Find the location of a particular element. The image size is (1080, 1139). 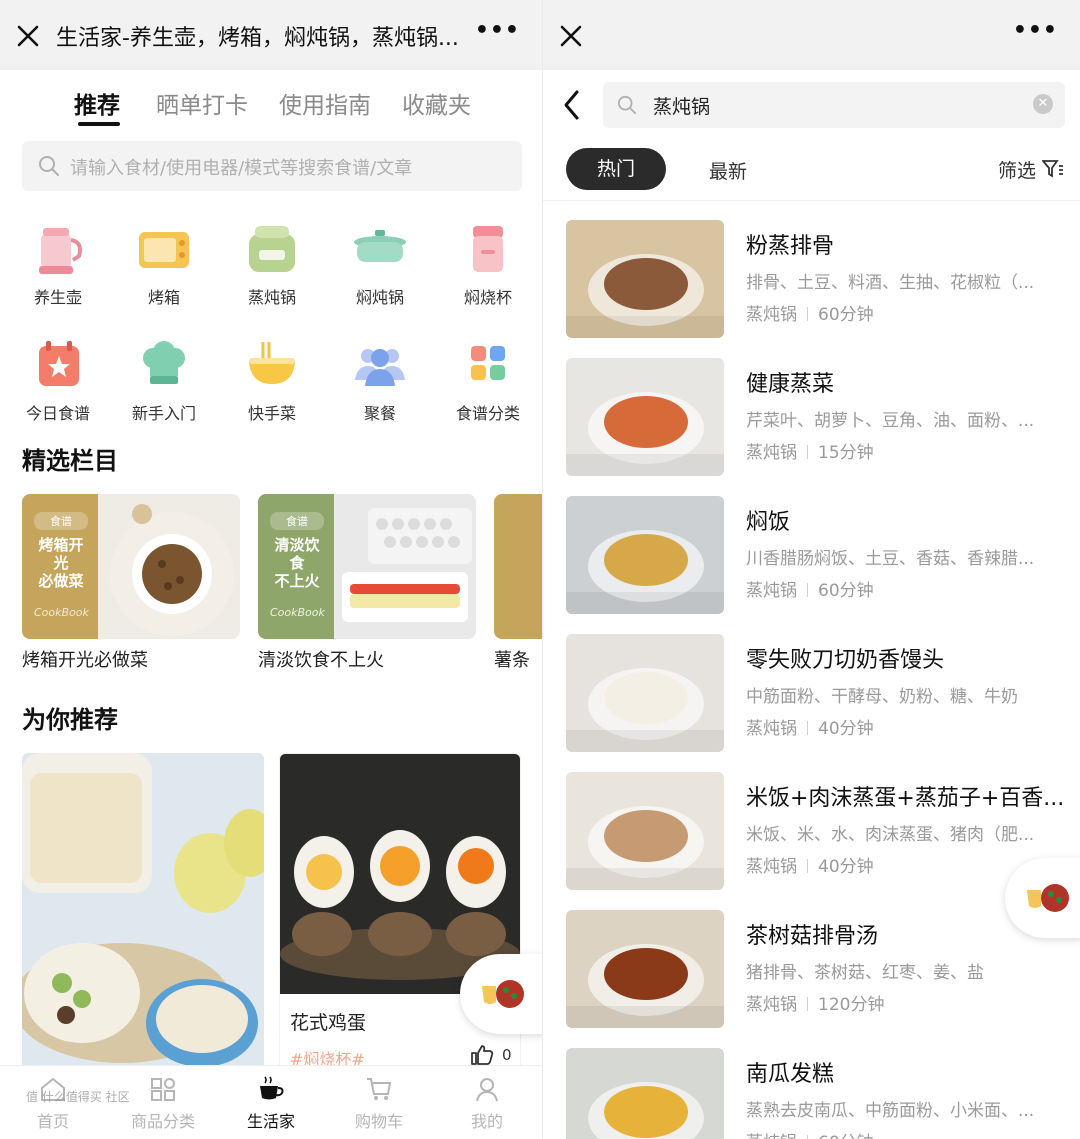

recommend-card is located at coordinates (143, 913).